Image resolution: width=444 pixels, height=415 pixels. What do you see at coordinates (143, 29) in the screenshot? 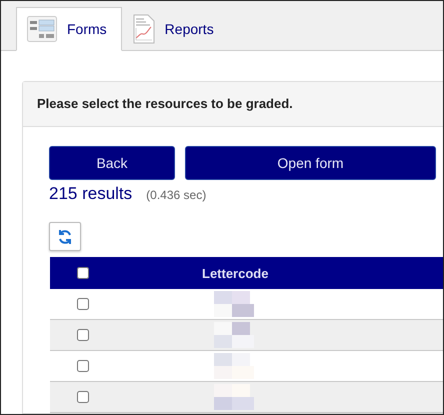
I see `chart-document-icon` at bounding box center [143, 29].